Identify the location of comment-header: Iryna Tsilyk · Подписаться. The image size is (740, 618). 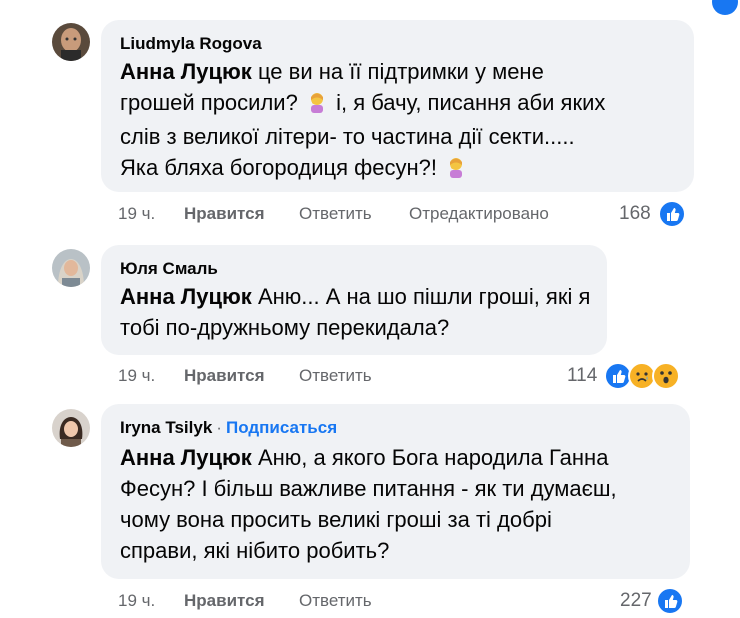
(228, 428).